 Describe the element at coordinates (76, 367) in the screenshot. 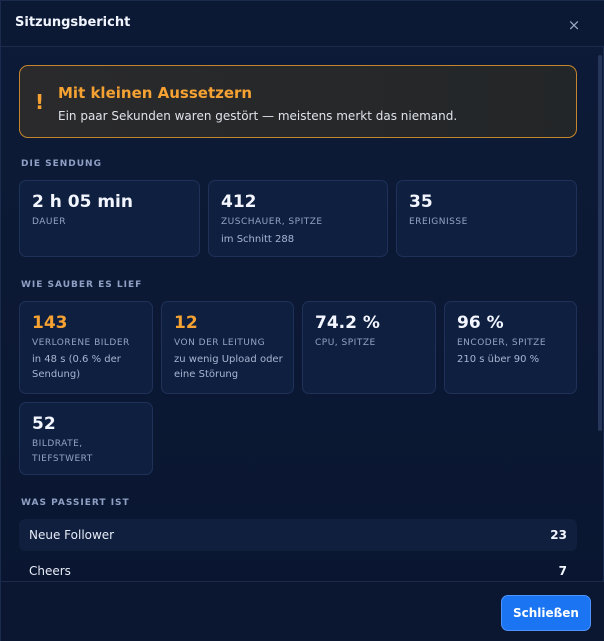

I see `stat-sub: in 48 s (0.6 % der Sendung)` at that location.